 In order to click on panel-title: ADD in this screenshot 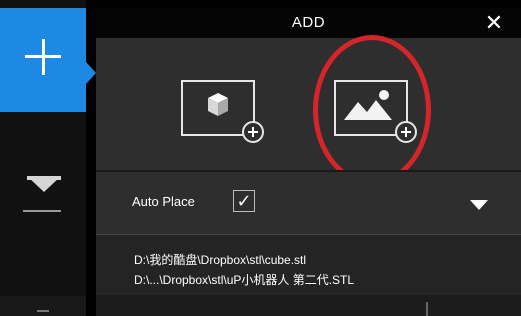, I will do `click(308, 22)`.